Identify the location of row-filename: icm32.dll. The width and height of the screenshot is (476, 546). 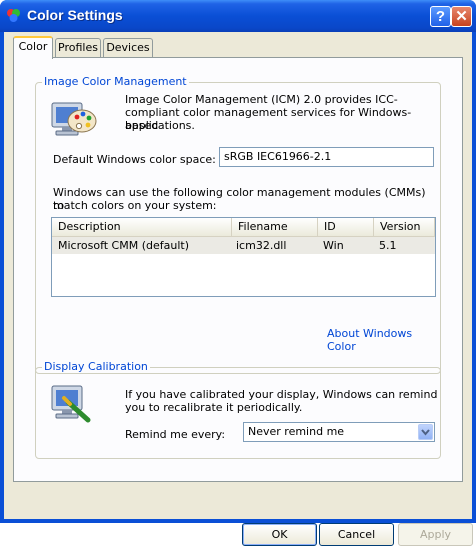
(261, 245).